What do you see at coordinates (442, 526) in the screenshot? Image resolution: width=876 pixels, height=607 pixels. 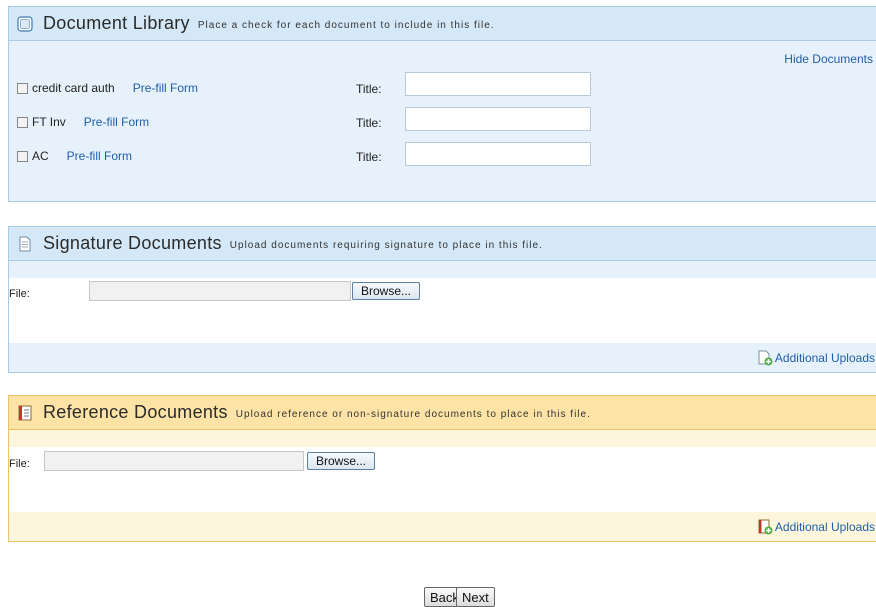 I see `reference-band-bottom` at bounding box center [442, 526].